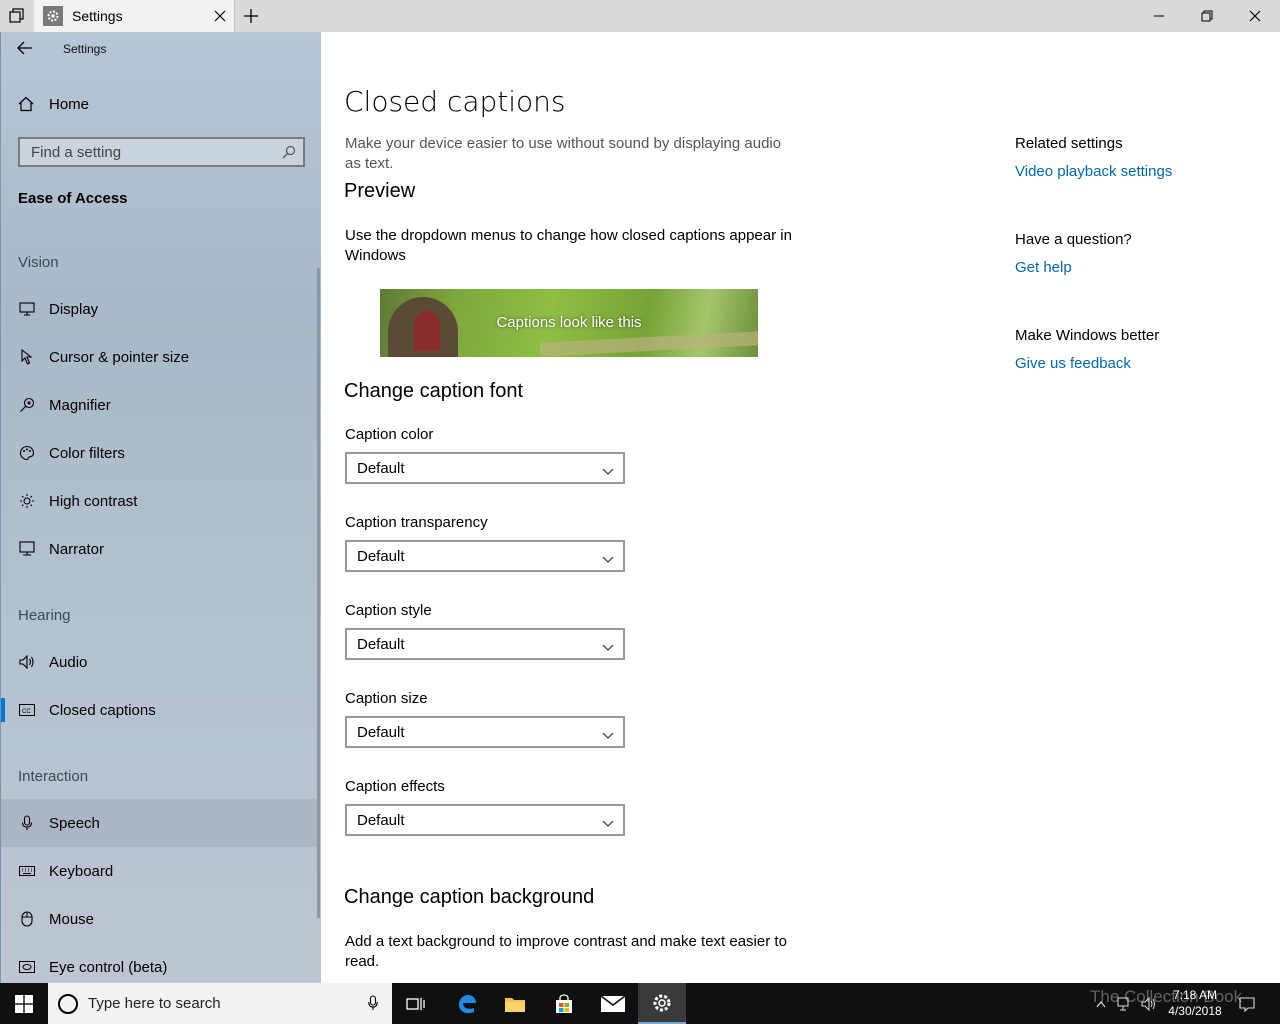 This screenshot has height=1024, width=1280. Describe the element at coordinates (469, 897) in the screenshot. I see `background-heading: Change caption background` at that location.